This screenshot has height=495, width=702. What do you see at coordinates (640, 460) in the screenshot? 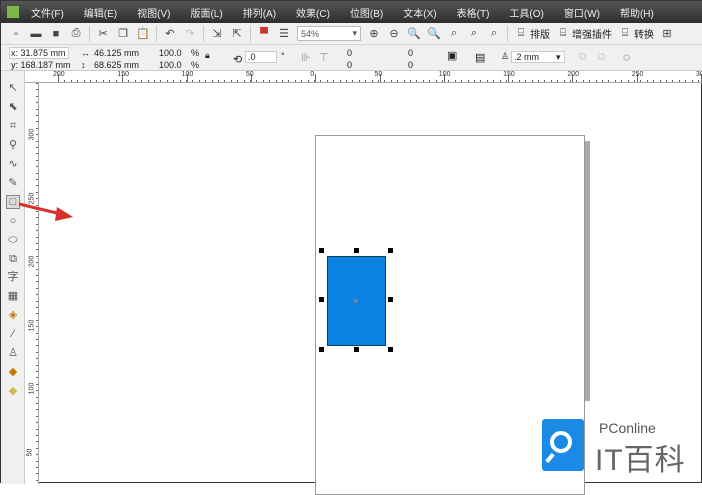
I see `watermark-name: IT百科` at bounding box center [640, 460].